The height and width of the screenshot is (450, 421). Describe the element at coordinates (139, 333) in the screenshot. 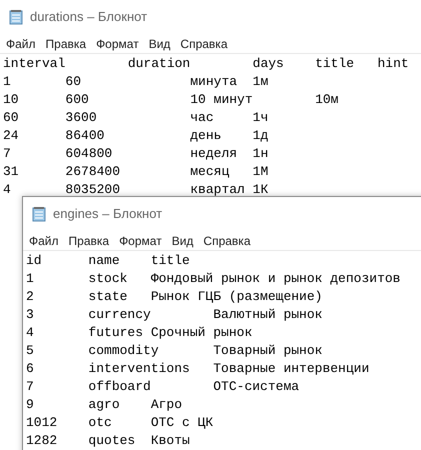

I see `text-line: 4 futures Срочный рынок` at that location.